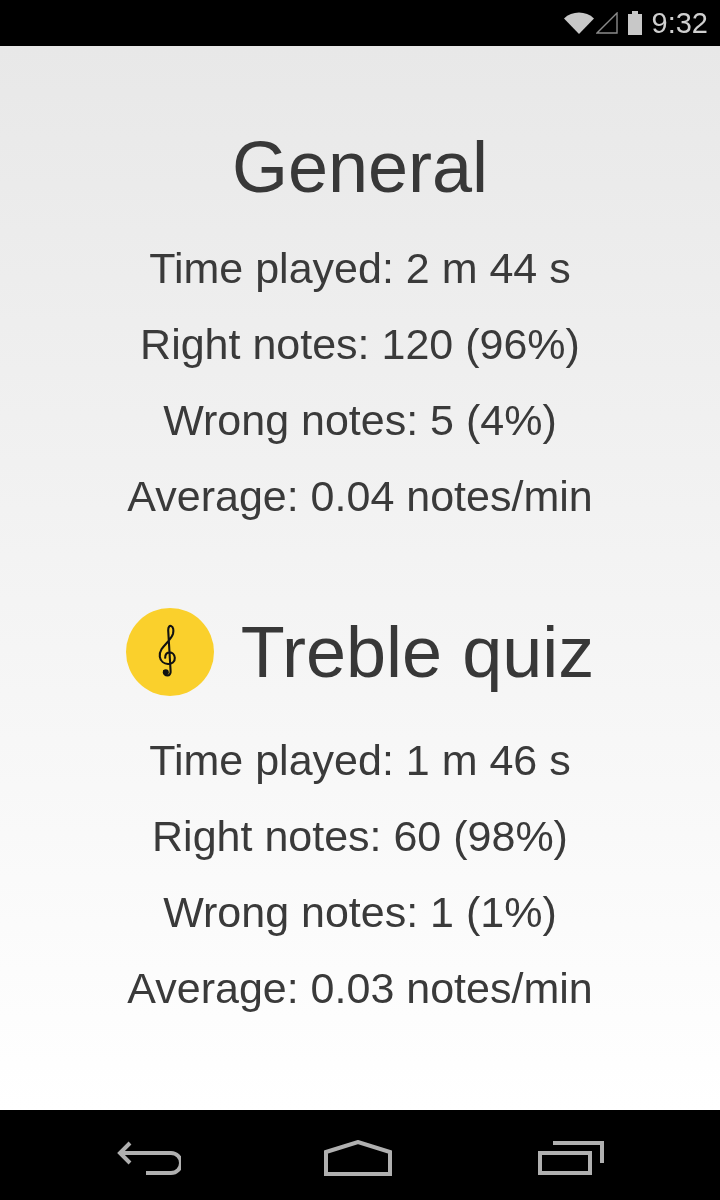 The width and height of the screenshot is (720, 1200). I want to click on section-title: General, so click(360, 167).